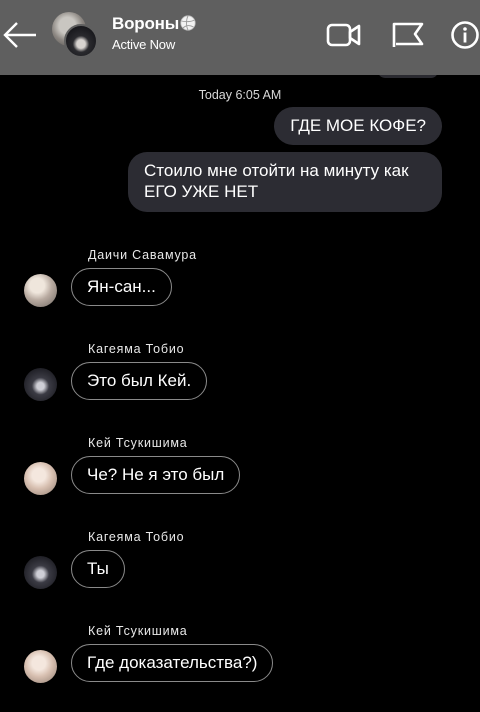 The height and width of the screenshot is (712, 480). I want to click on arrow-left-icon, so click(19, 35).